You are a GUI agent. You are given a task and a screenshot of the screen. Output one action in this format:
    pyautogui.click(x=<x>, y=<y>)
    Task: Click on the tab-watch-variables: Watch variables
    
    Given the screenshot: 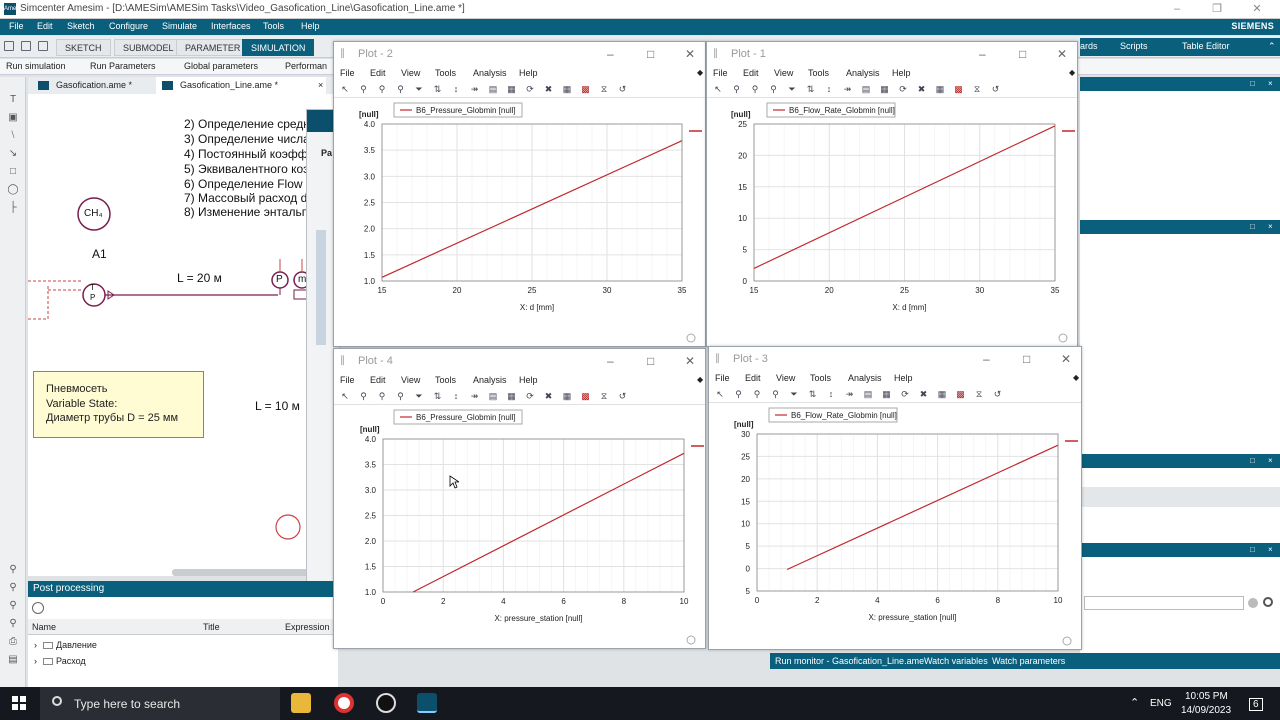 What is the action you would take?
    pyautogui.click(x=956, y=661)
    